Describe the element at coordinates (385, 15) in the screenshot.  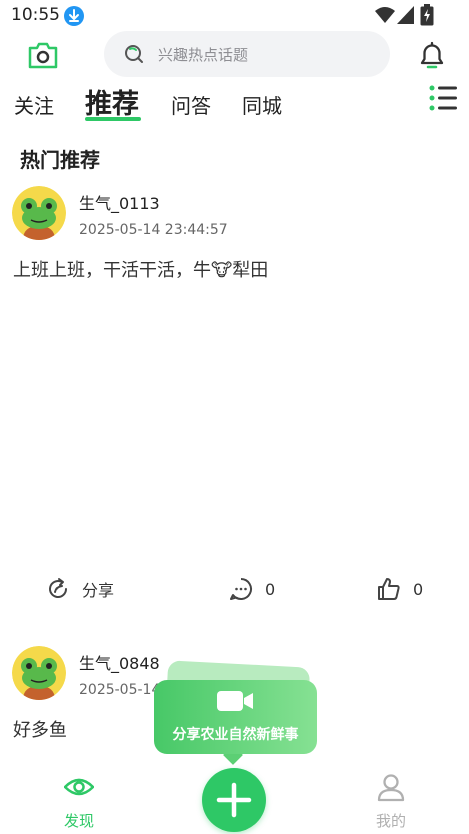
I see `wifi-icon` at that location.